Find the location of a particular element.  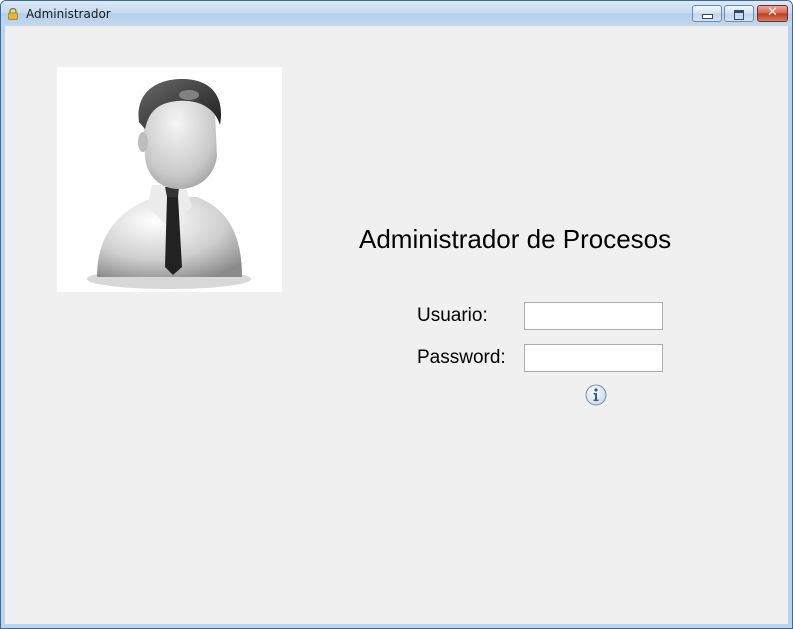

close-button: ✕ is located at coordinates (772, 13).